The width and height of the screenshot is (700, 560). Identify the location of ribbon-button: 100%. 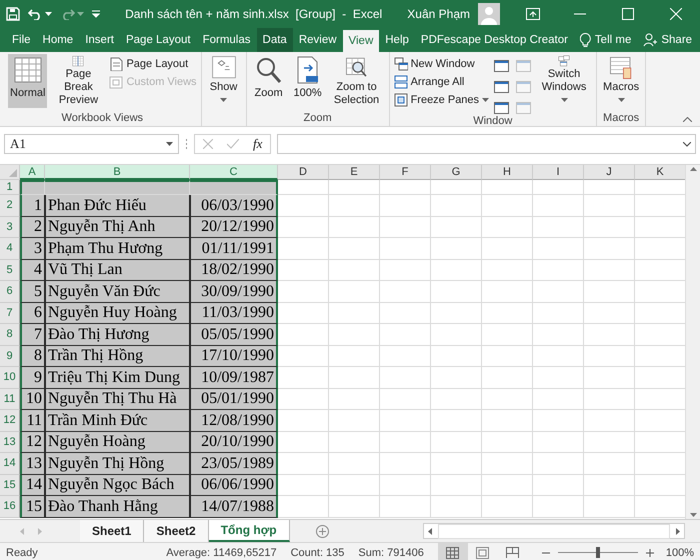
(308, 81).